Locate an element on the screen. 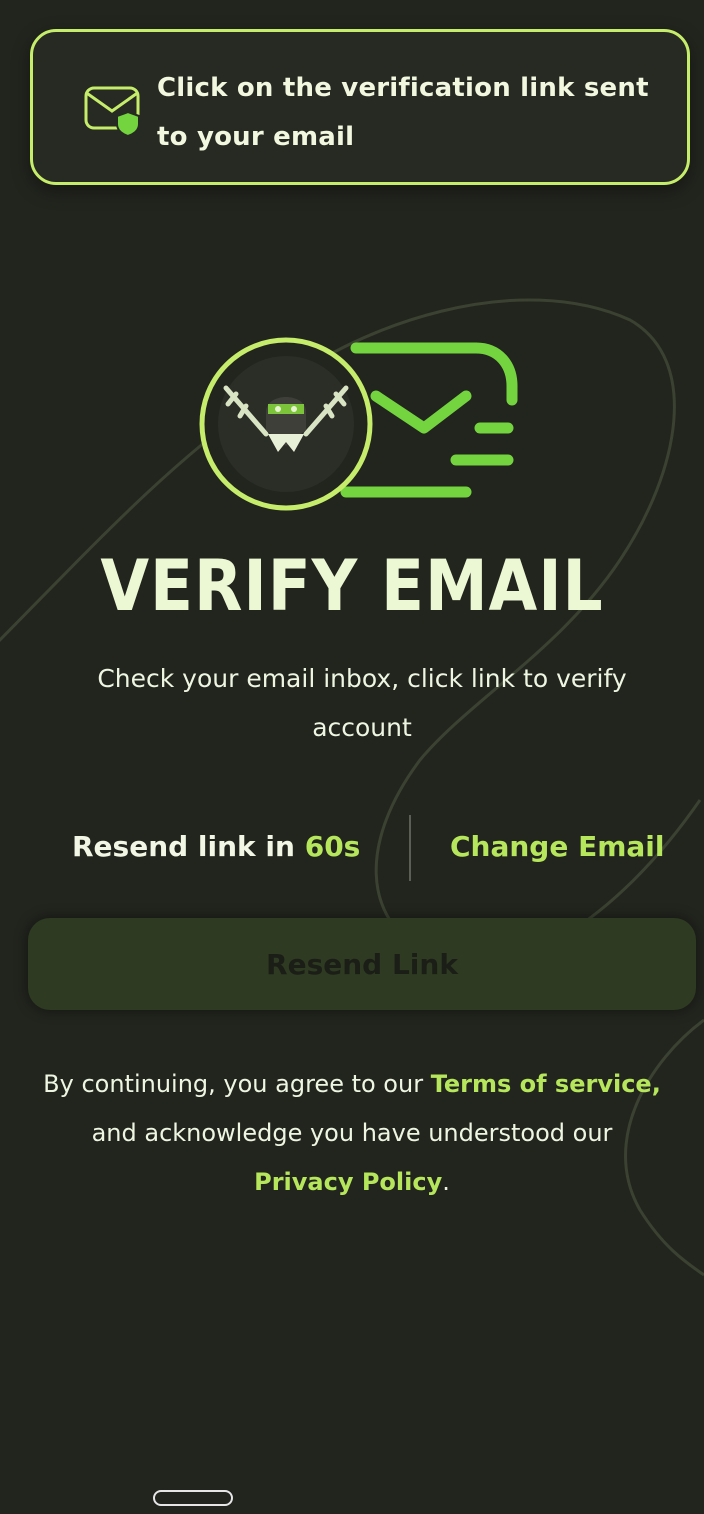 The image size is (704, 1514). legal-middle: and acknowledge you have understood our is located at coordinates (352, 1133).